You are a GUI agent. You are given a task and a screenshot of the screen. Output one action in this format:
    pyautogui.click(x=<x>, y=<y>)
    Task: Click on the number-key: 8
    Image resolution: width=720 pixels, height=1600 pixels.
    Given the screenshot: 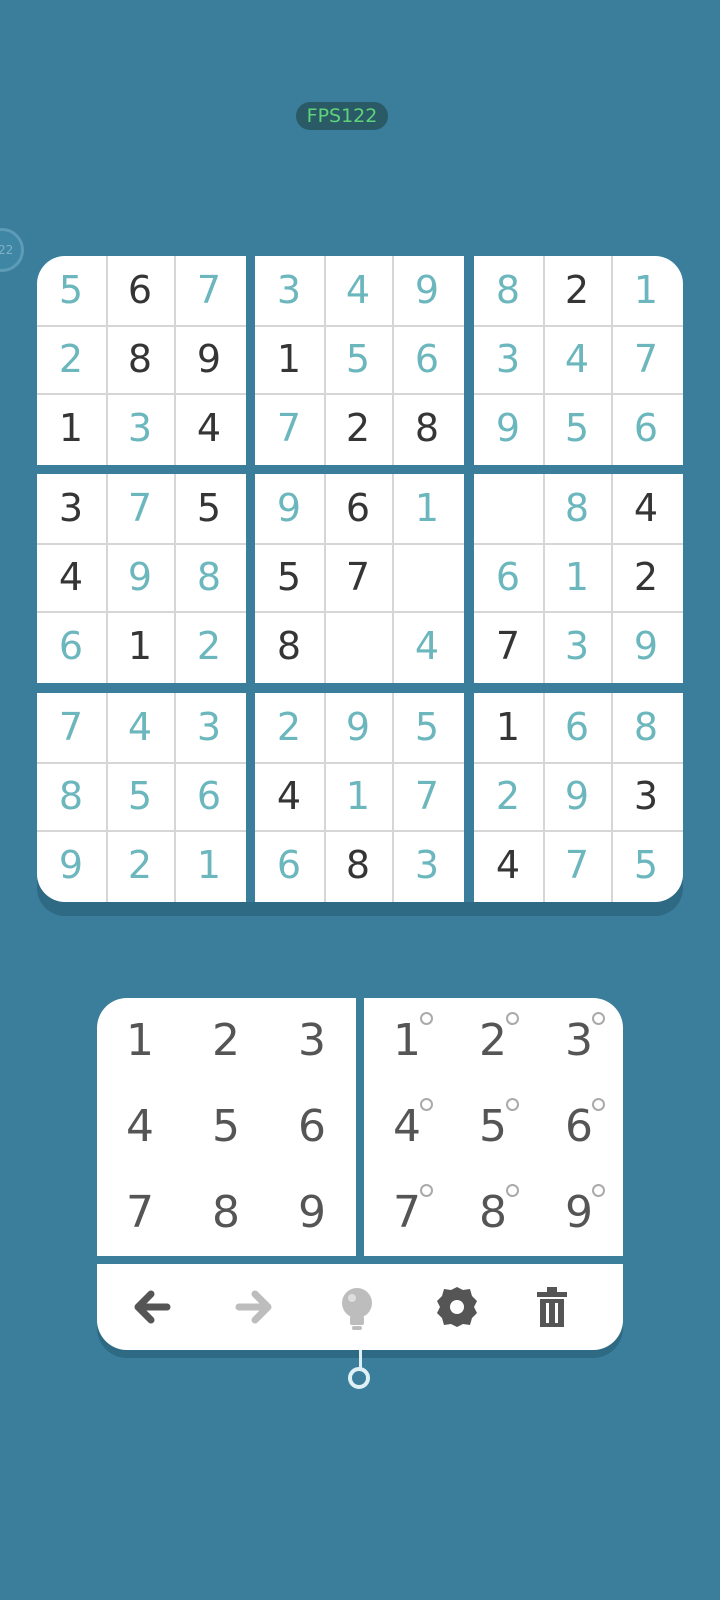 What is the action you would take?
    pyautogui.click(x=226, y=1213)
    